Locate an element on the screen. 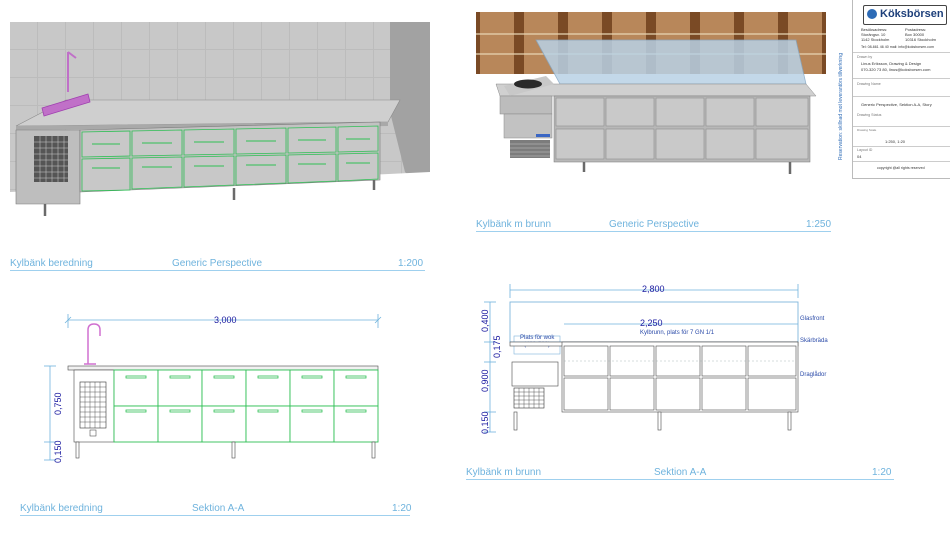 Image resolution: width=950 pixels, height=550 pixels. logo-icon is located at coordinates (872, 14).